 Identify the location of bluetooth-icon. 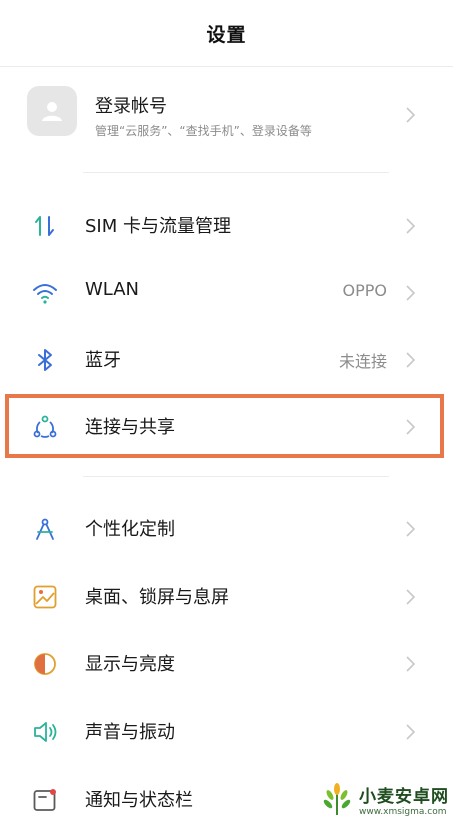
(45, 360).